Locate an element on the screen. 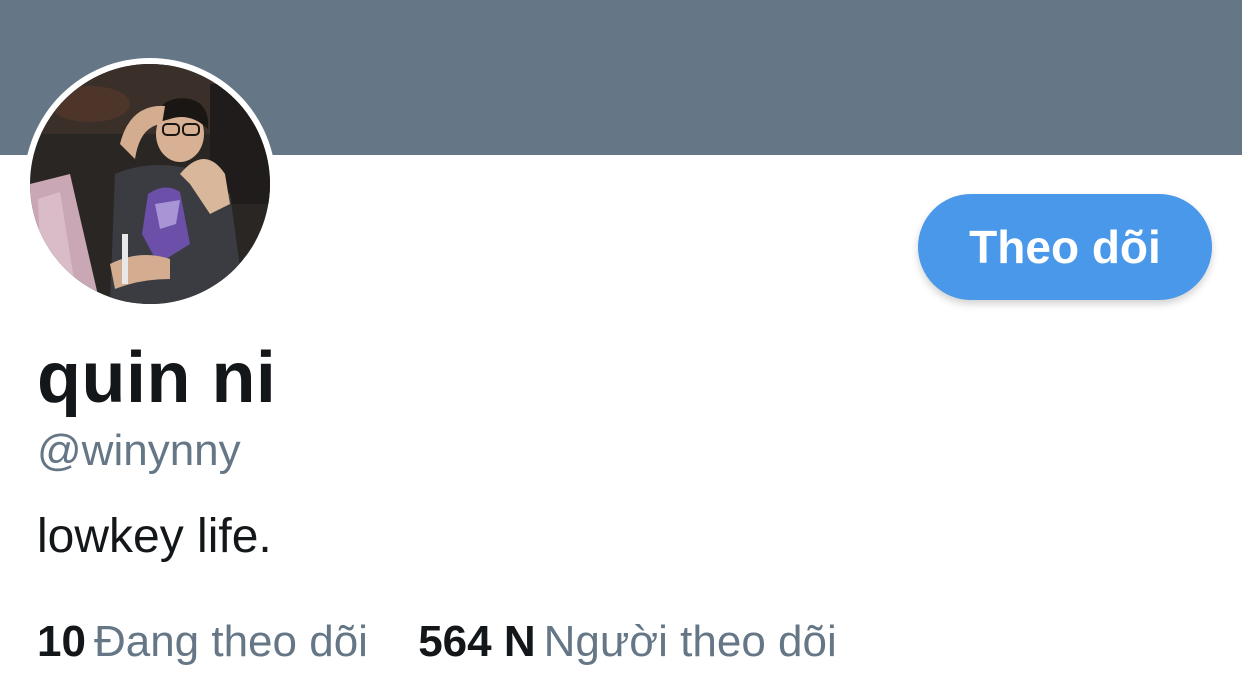 This screenshot has width=1242, height=687. following-label: Đang theo dõi is located at coordinates (230, 641).